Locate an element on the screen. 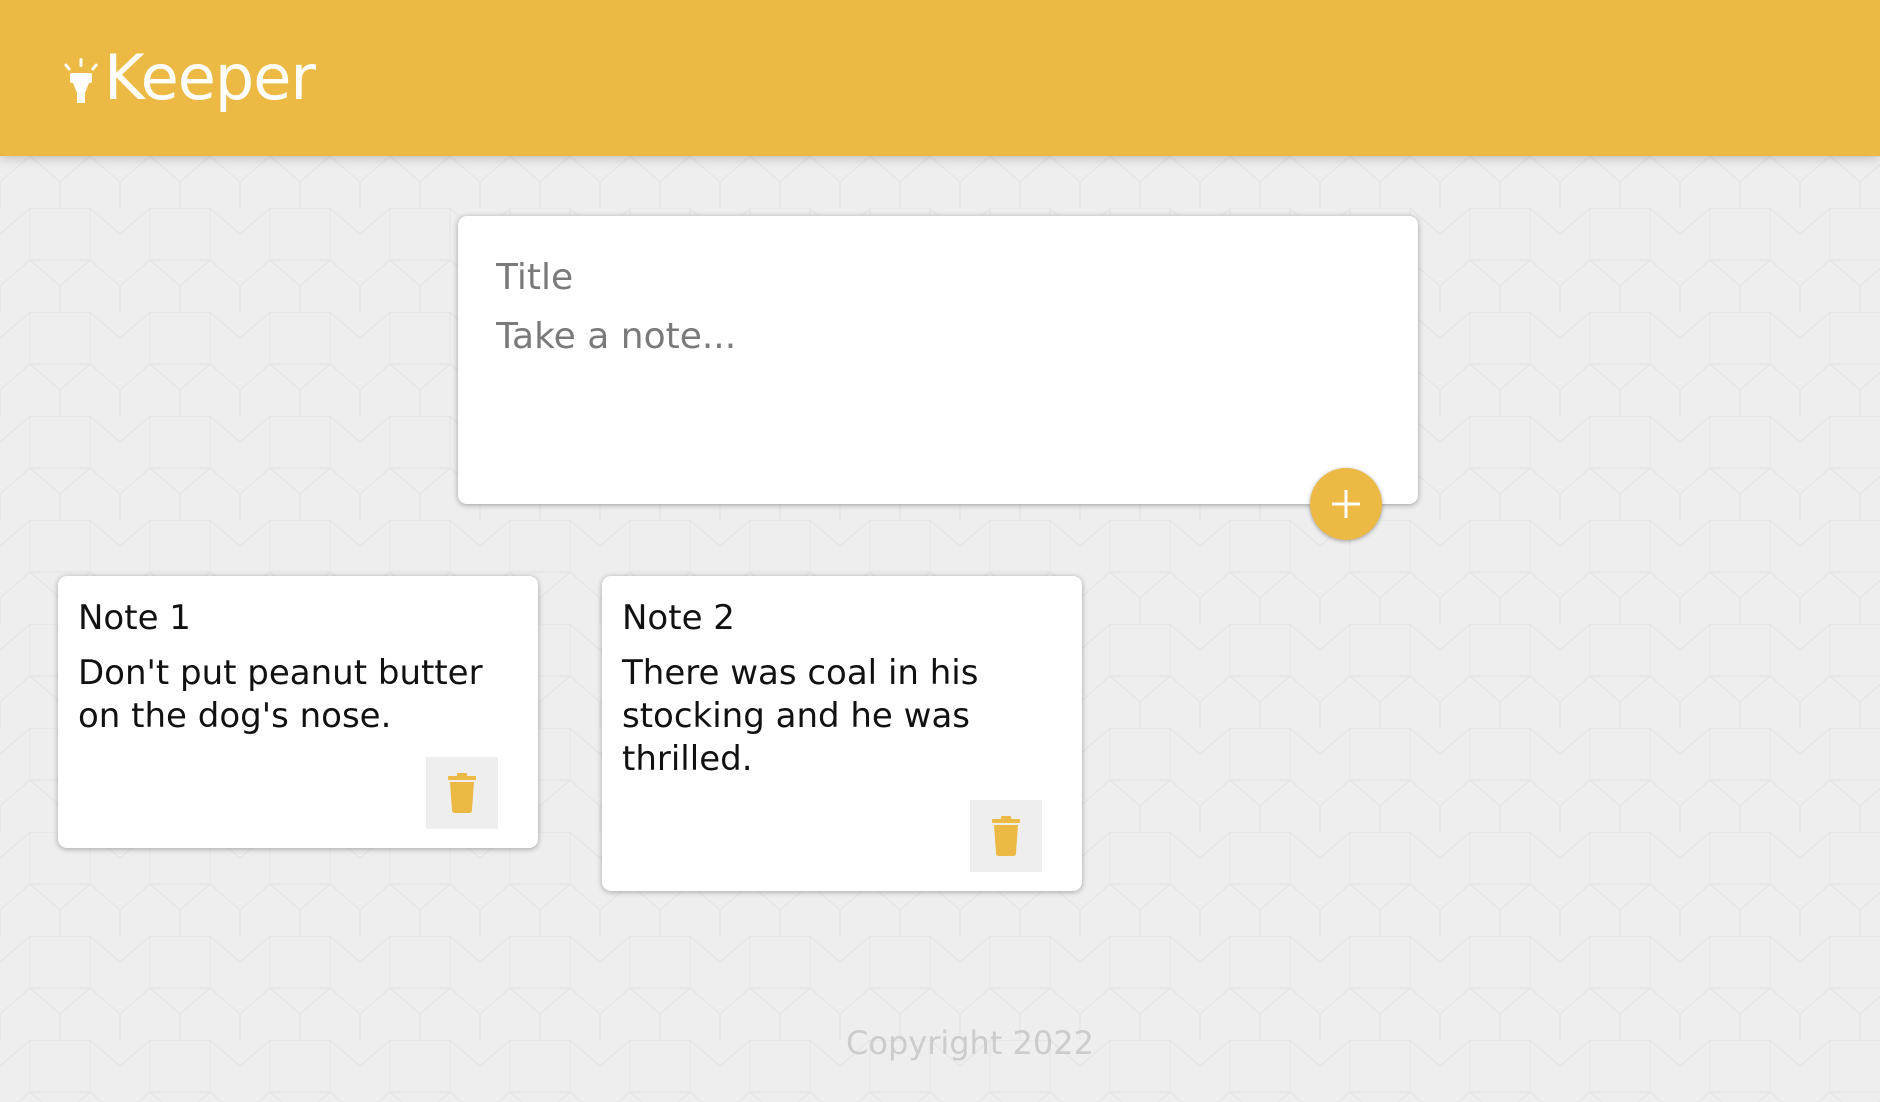 This screenshot has height=1102, width=1880. brand: Keeper is located at coordinates (189, 78).